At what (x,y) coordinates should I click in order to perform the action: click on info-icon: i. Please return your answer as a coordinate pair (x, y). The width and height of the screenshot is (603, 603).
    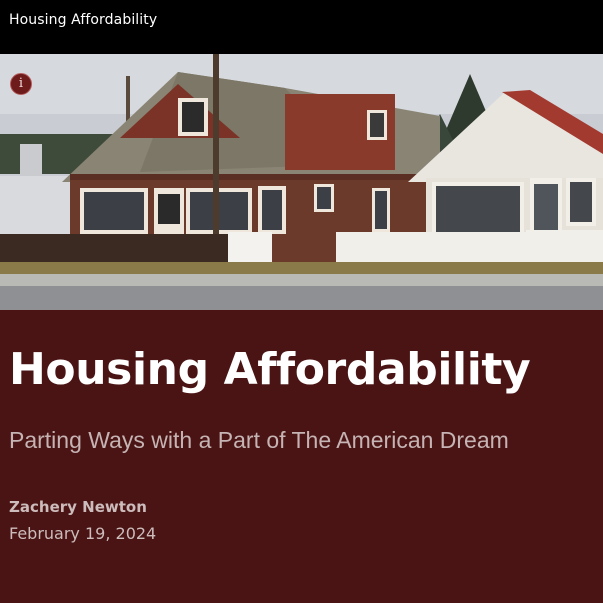
    Looking at the image, I should click on (21, 83).